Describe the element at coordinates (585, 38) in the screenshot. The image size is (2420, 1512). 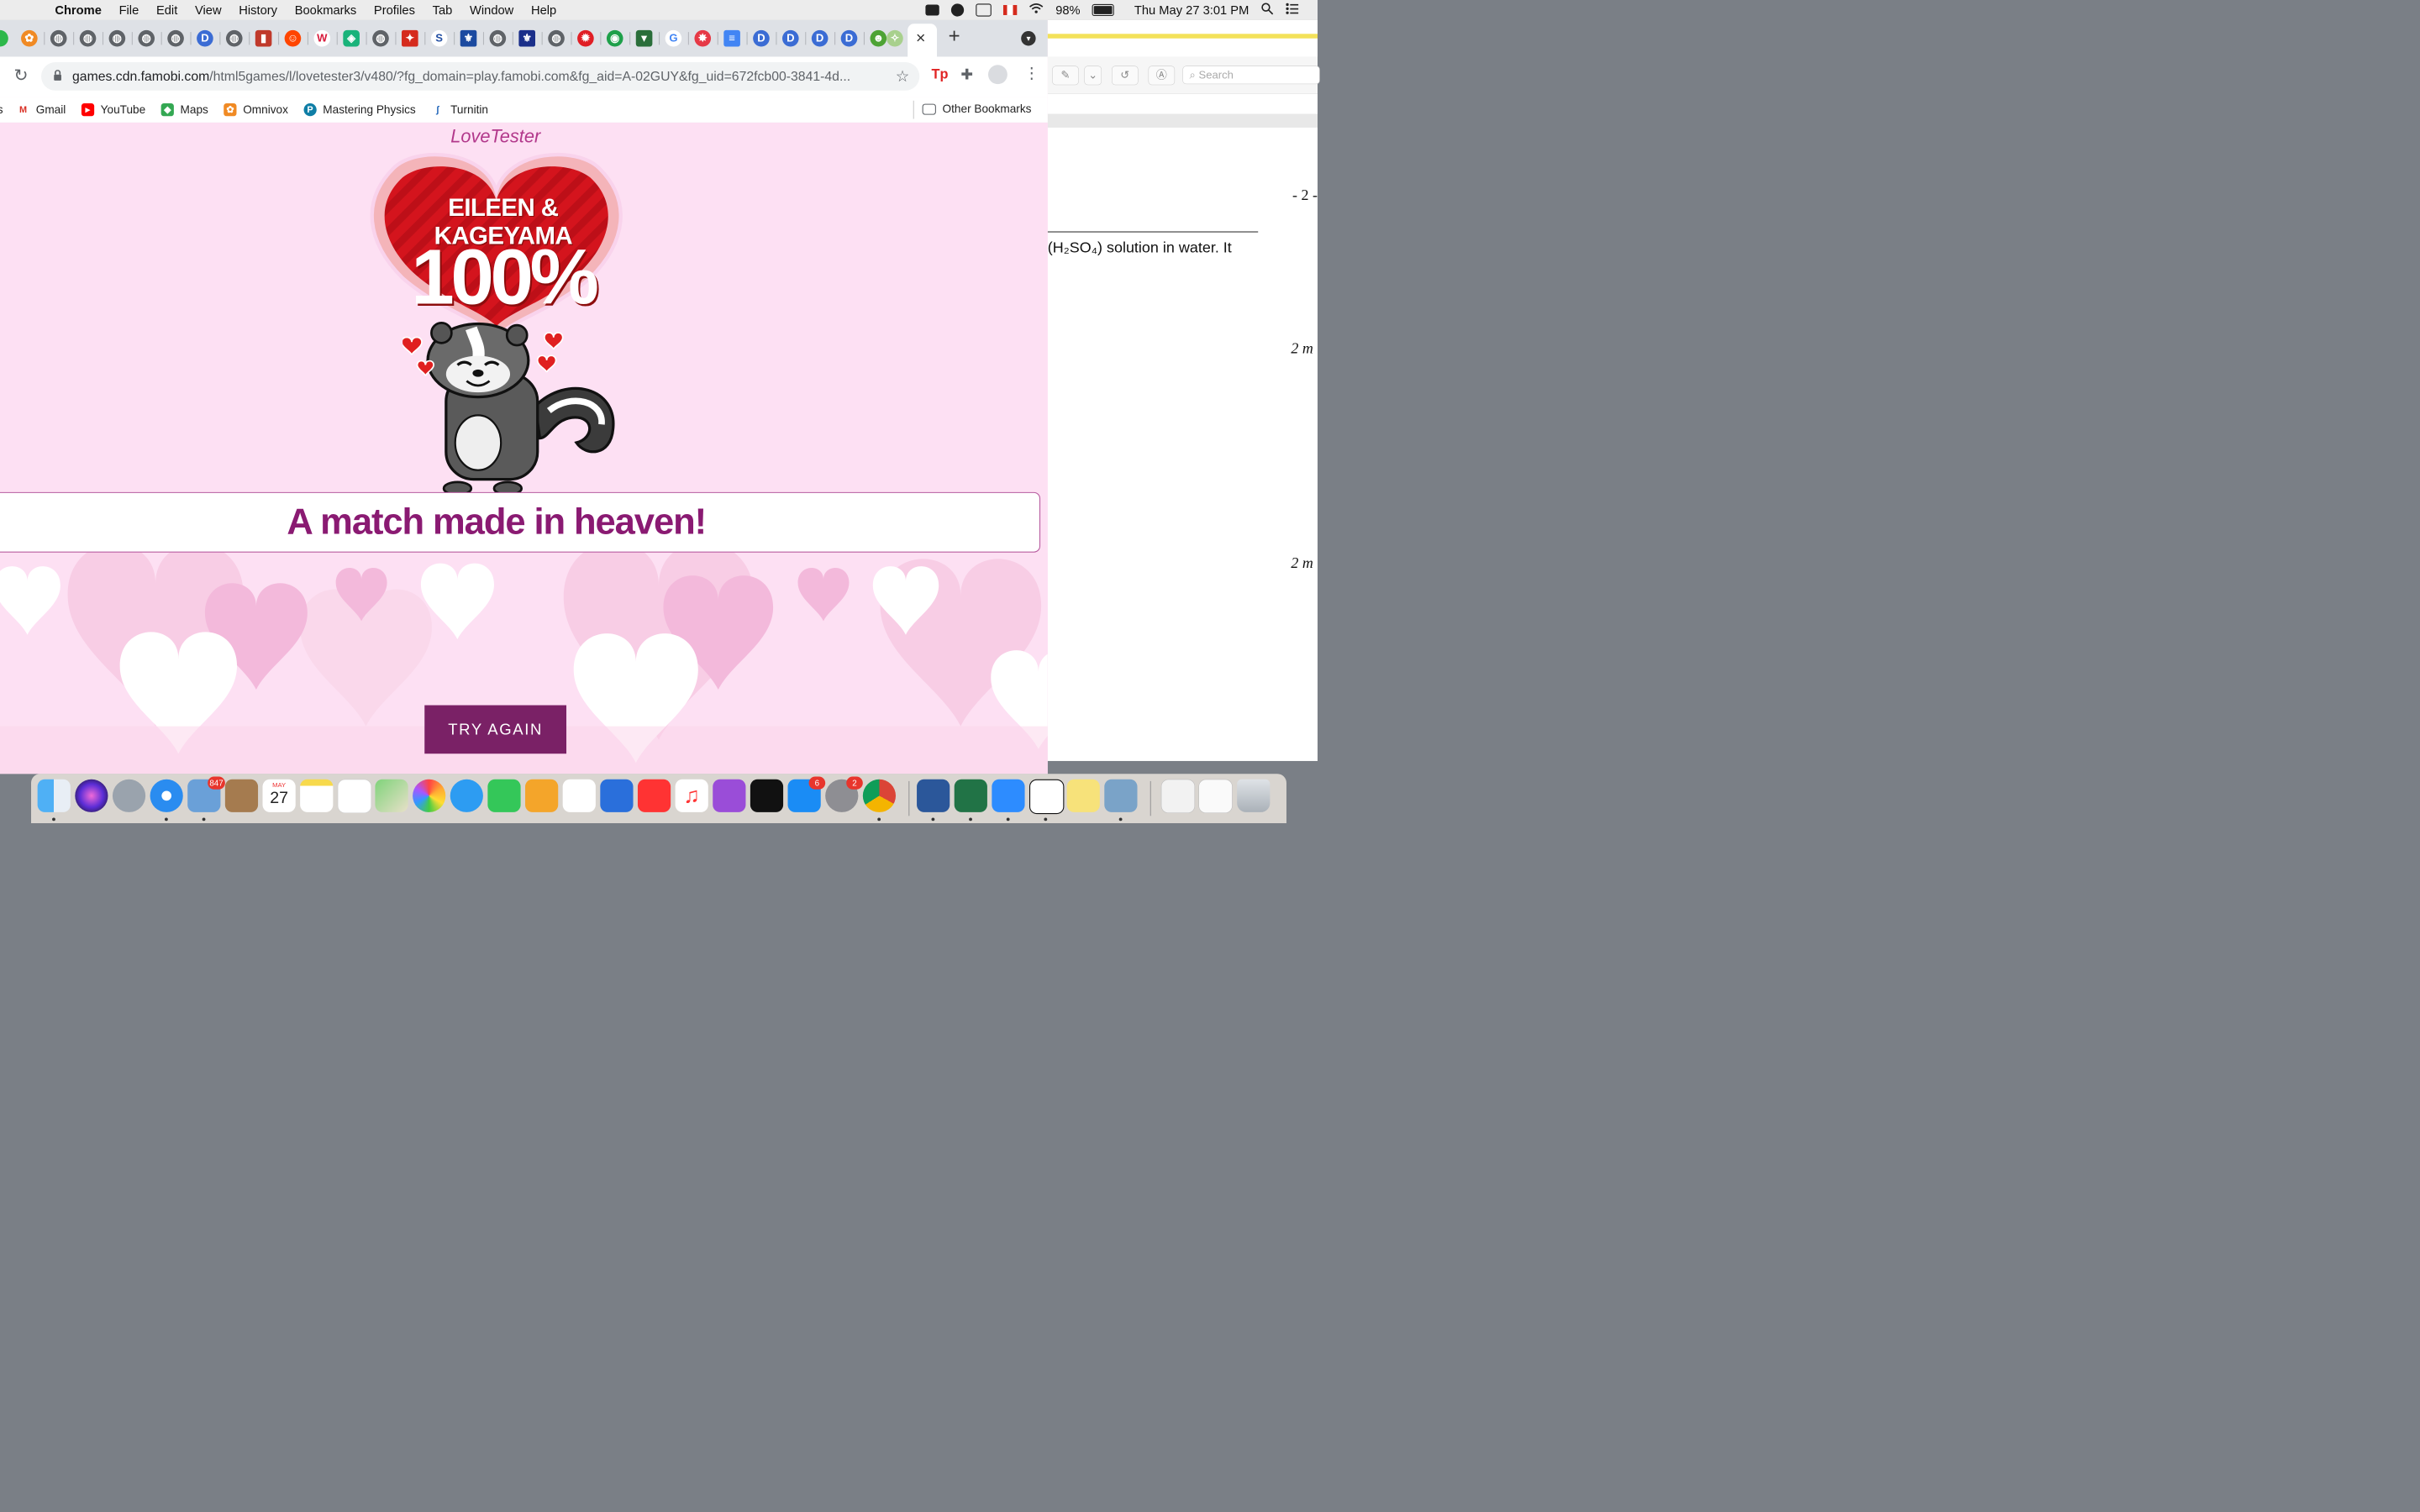
I see `tab-cbc-icon: ✹` at that location.